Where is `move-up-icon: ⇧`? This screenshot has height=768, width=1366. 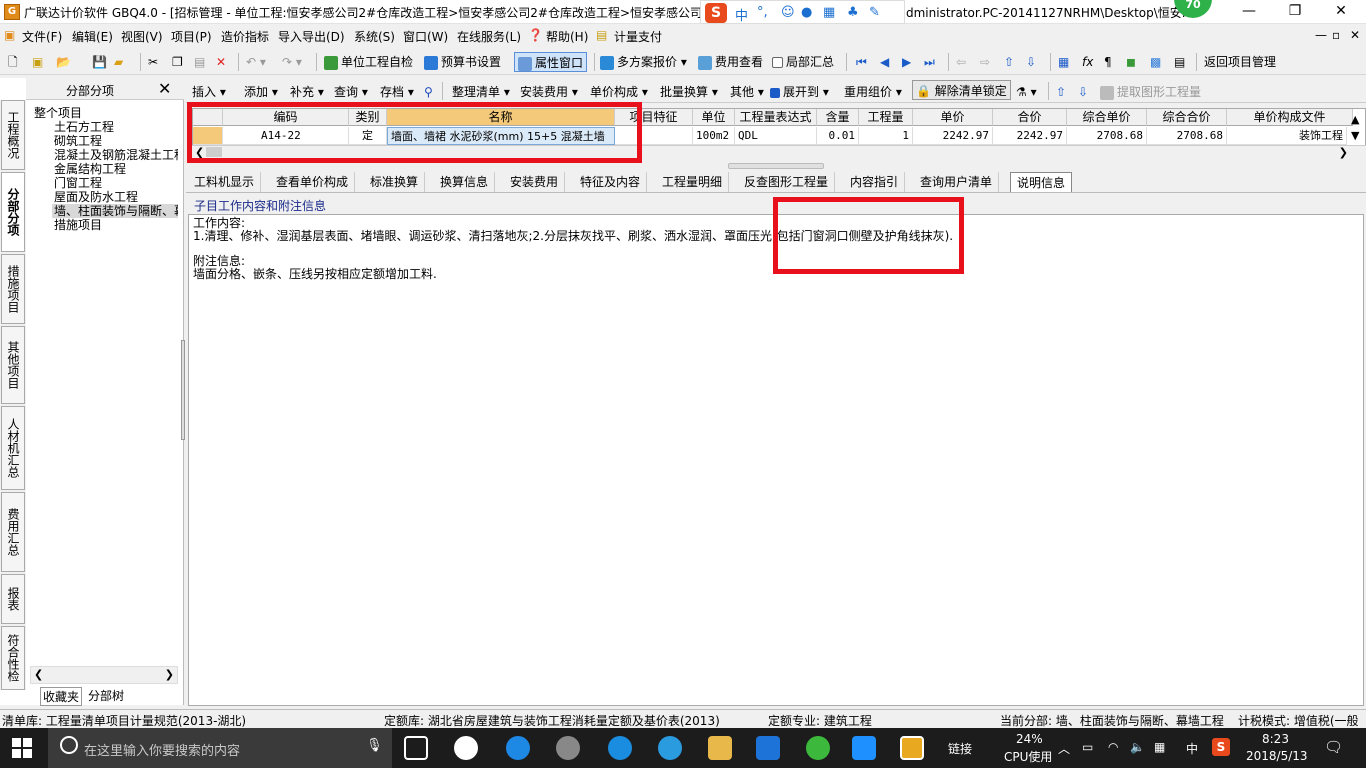
move-up-icon: ⇧ is located at coordinates (1061, 92).